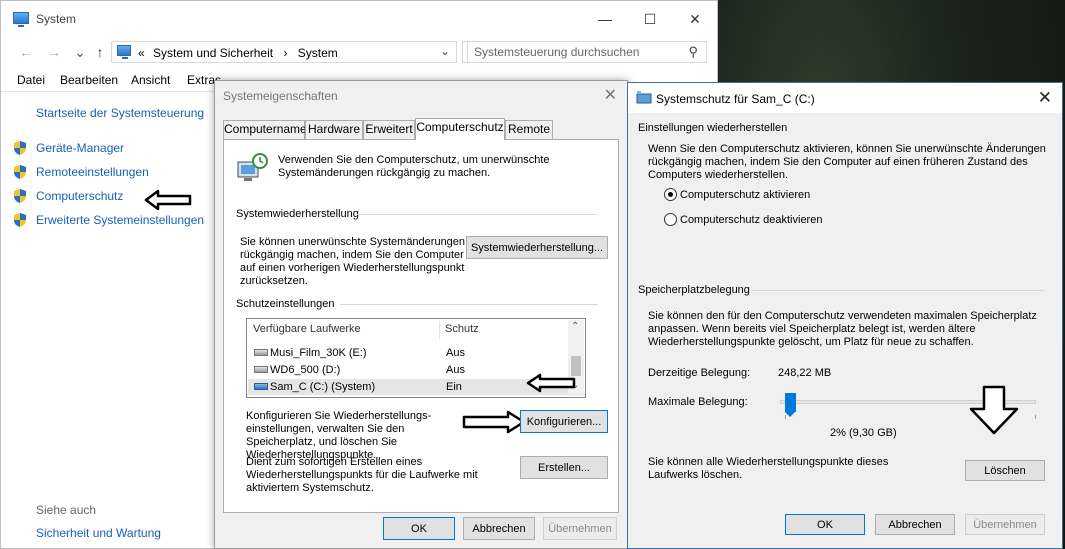 Image resolution: width=1065 pixels, height=549 pixels. What do you see at coordinates (805, 373) in the screenshot?
I see `current-usage-value: 248,22 MB` at bounding box center [805, 373].